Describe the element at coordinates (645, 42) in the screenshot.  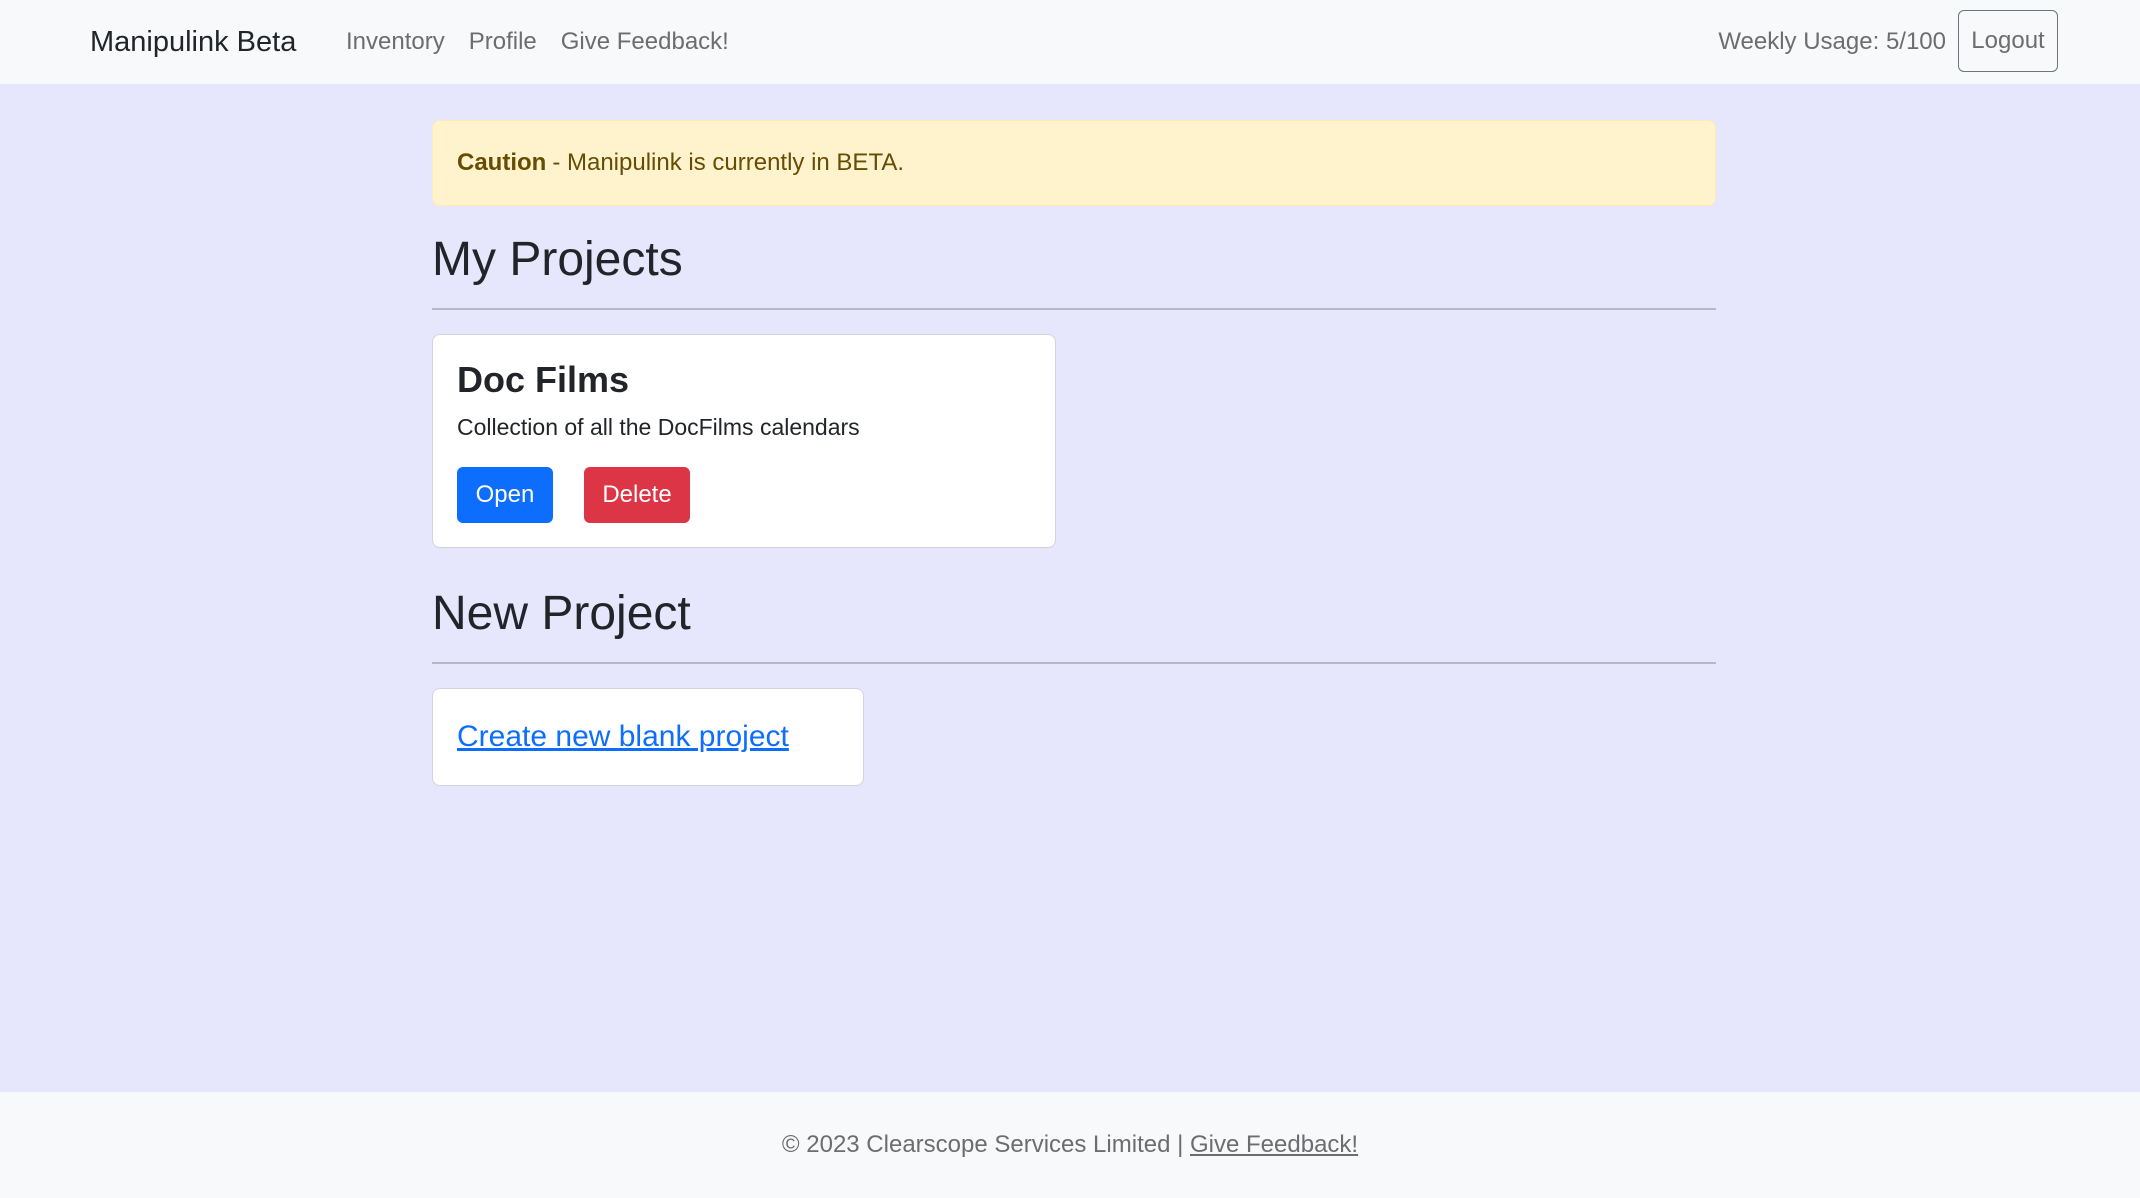
I see `nav-link-give-feedback: Give Feedback!` at that location.